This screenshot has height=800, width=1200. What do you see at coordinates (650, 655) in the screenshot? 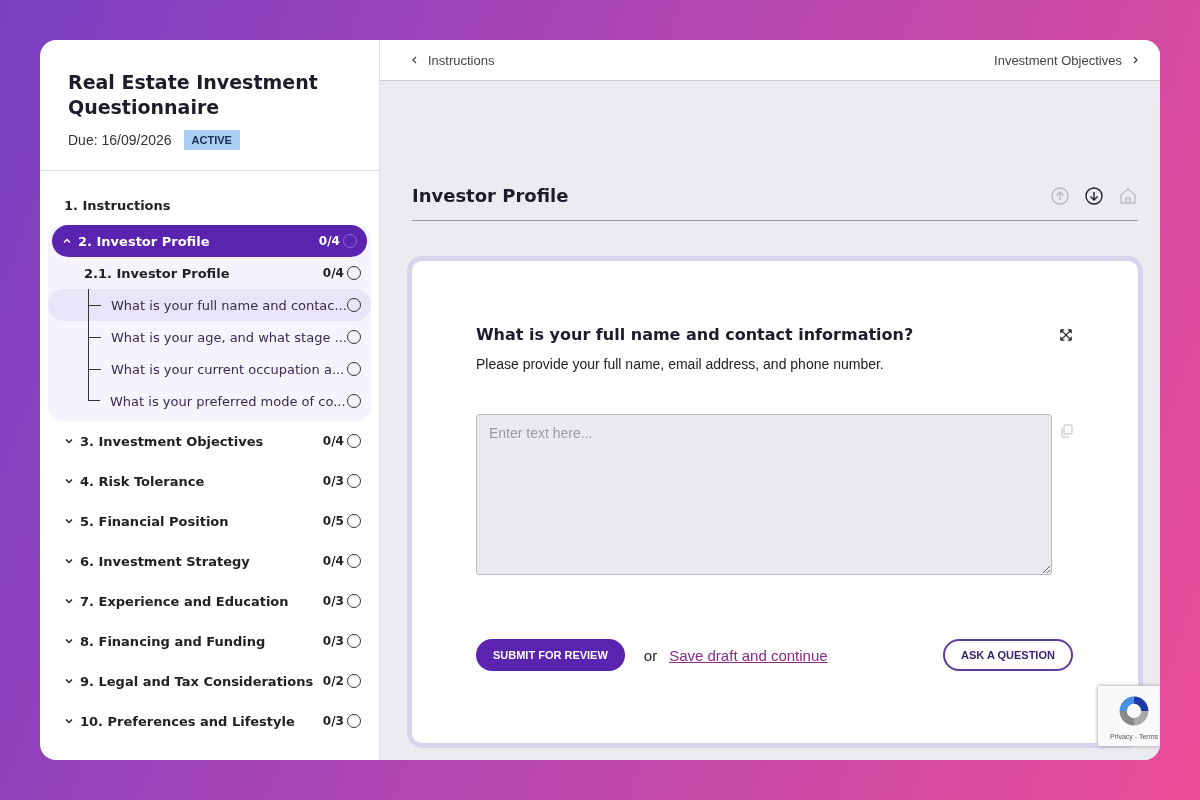
I see `or-label: or` at bounding box center [650, 655].